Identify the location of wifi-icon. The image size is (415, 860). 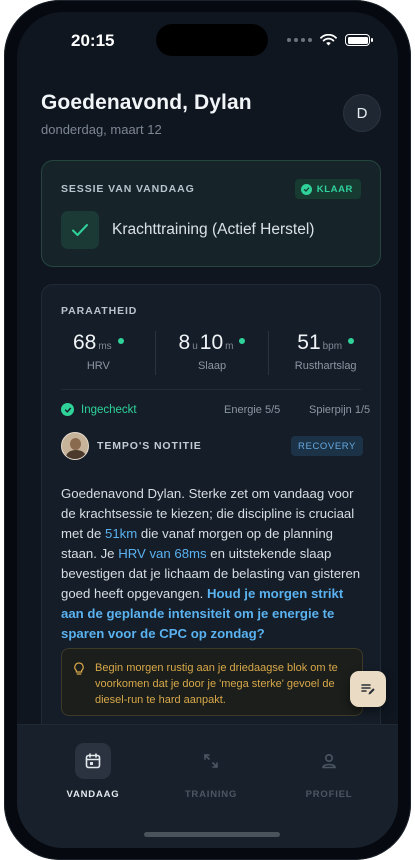
(328, 40).